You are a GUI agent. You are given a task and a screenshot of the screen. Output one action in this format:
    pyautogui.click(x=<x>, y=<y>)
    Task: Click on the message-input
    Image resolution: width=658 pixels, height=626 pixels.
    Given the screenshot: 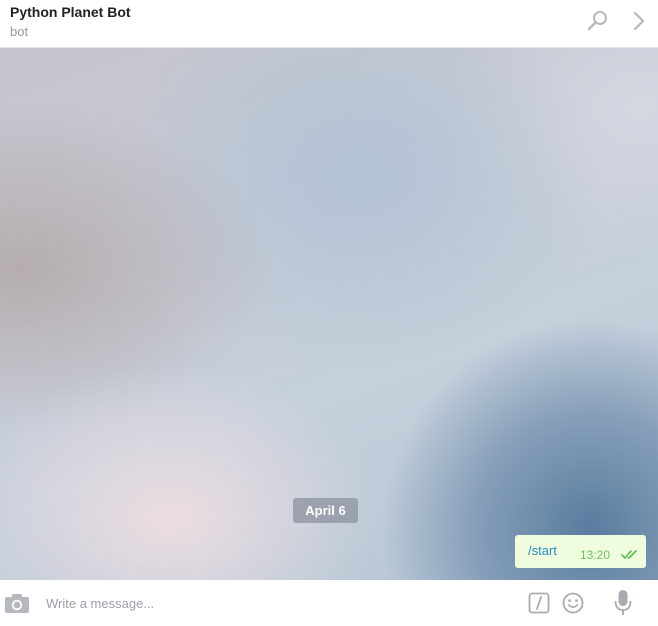 What is the action you would take?
    pyautogui.click(x=276, y=603)
    